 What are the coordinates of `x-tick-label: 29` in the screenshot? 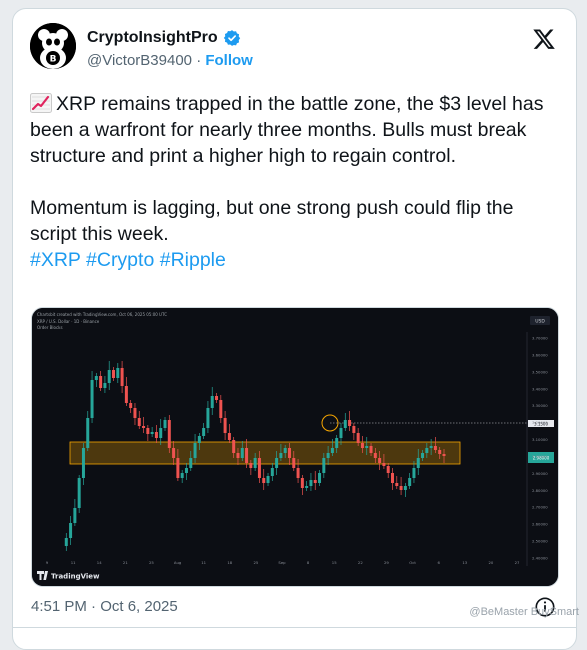 It's located at (386, 562).